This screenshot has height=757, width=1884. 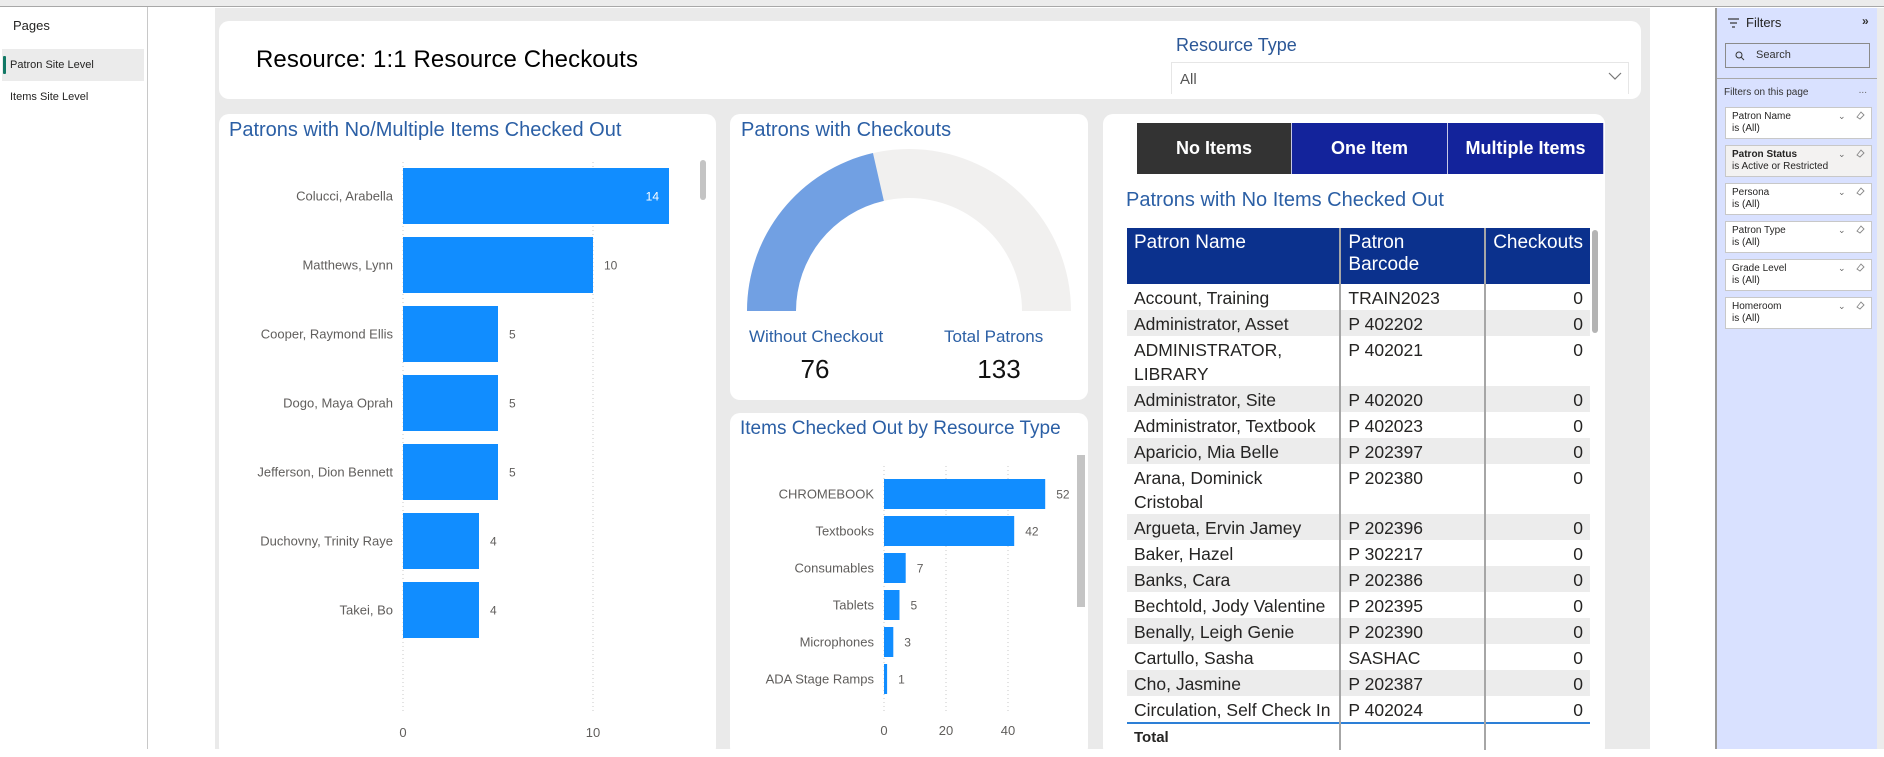 I want to click on table-row: Benally, Leigh Genie P 202390 0, so click(x=1358, y=631).